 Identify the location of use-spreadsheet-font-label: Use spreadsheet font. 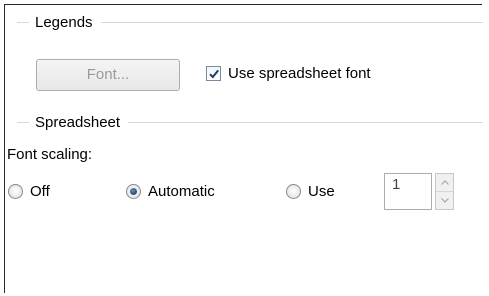
(299, 73).